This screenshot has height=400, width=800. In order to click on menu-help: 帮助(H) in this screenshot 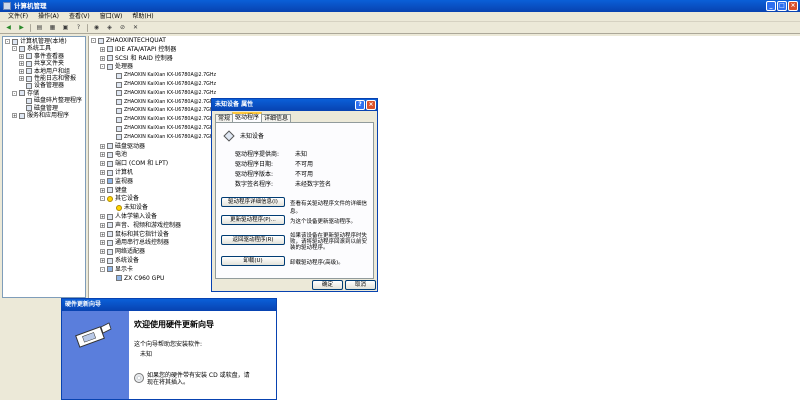, I will do `click(142, 16)`.